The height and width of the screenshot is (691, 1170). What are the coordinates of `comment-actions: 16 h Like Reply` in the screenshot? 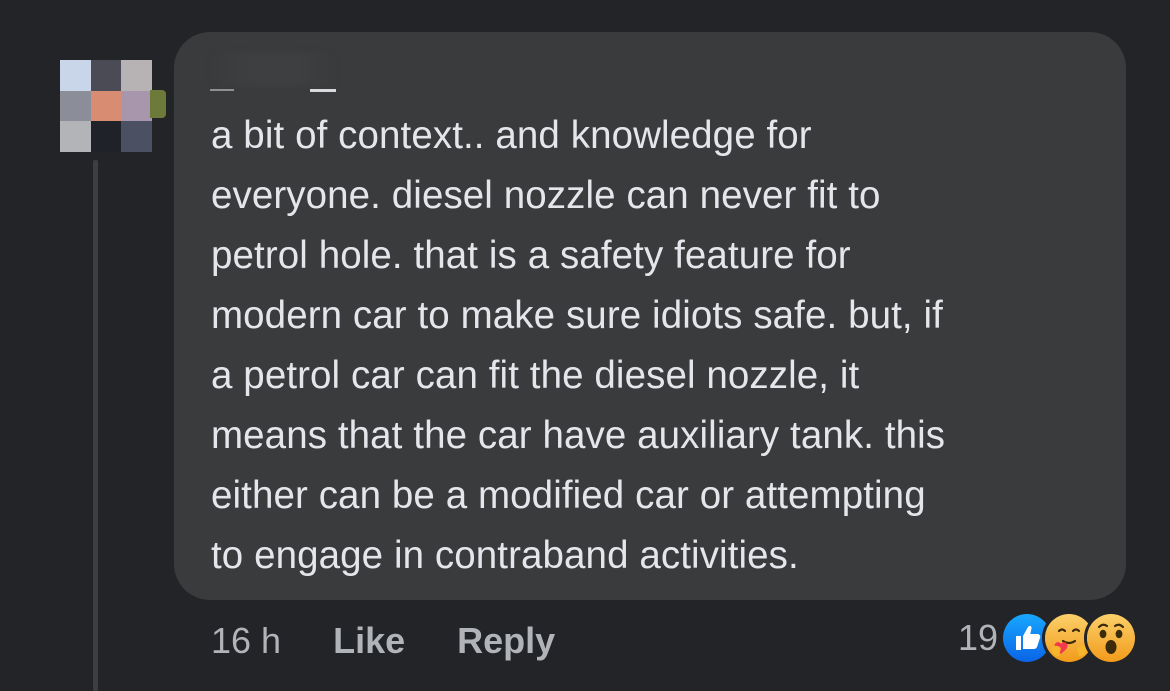 It's located at (383, 641).